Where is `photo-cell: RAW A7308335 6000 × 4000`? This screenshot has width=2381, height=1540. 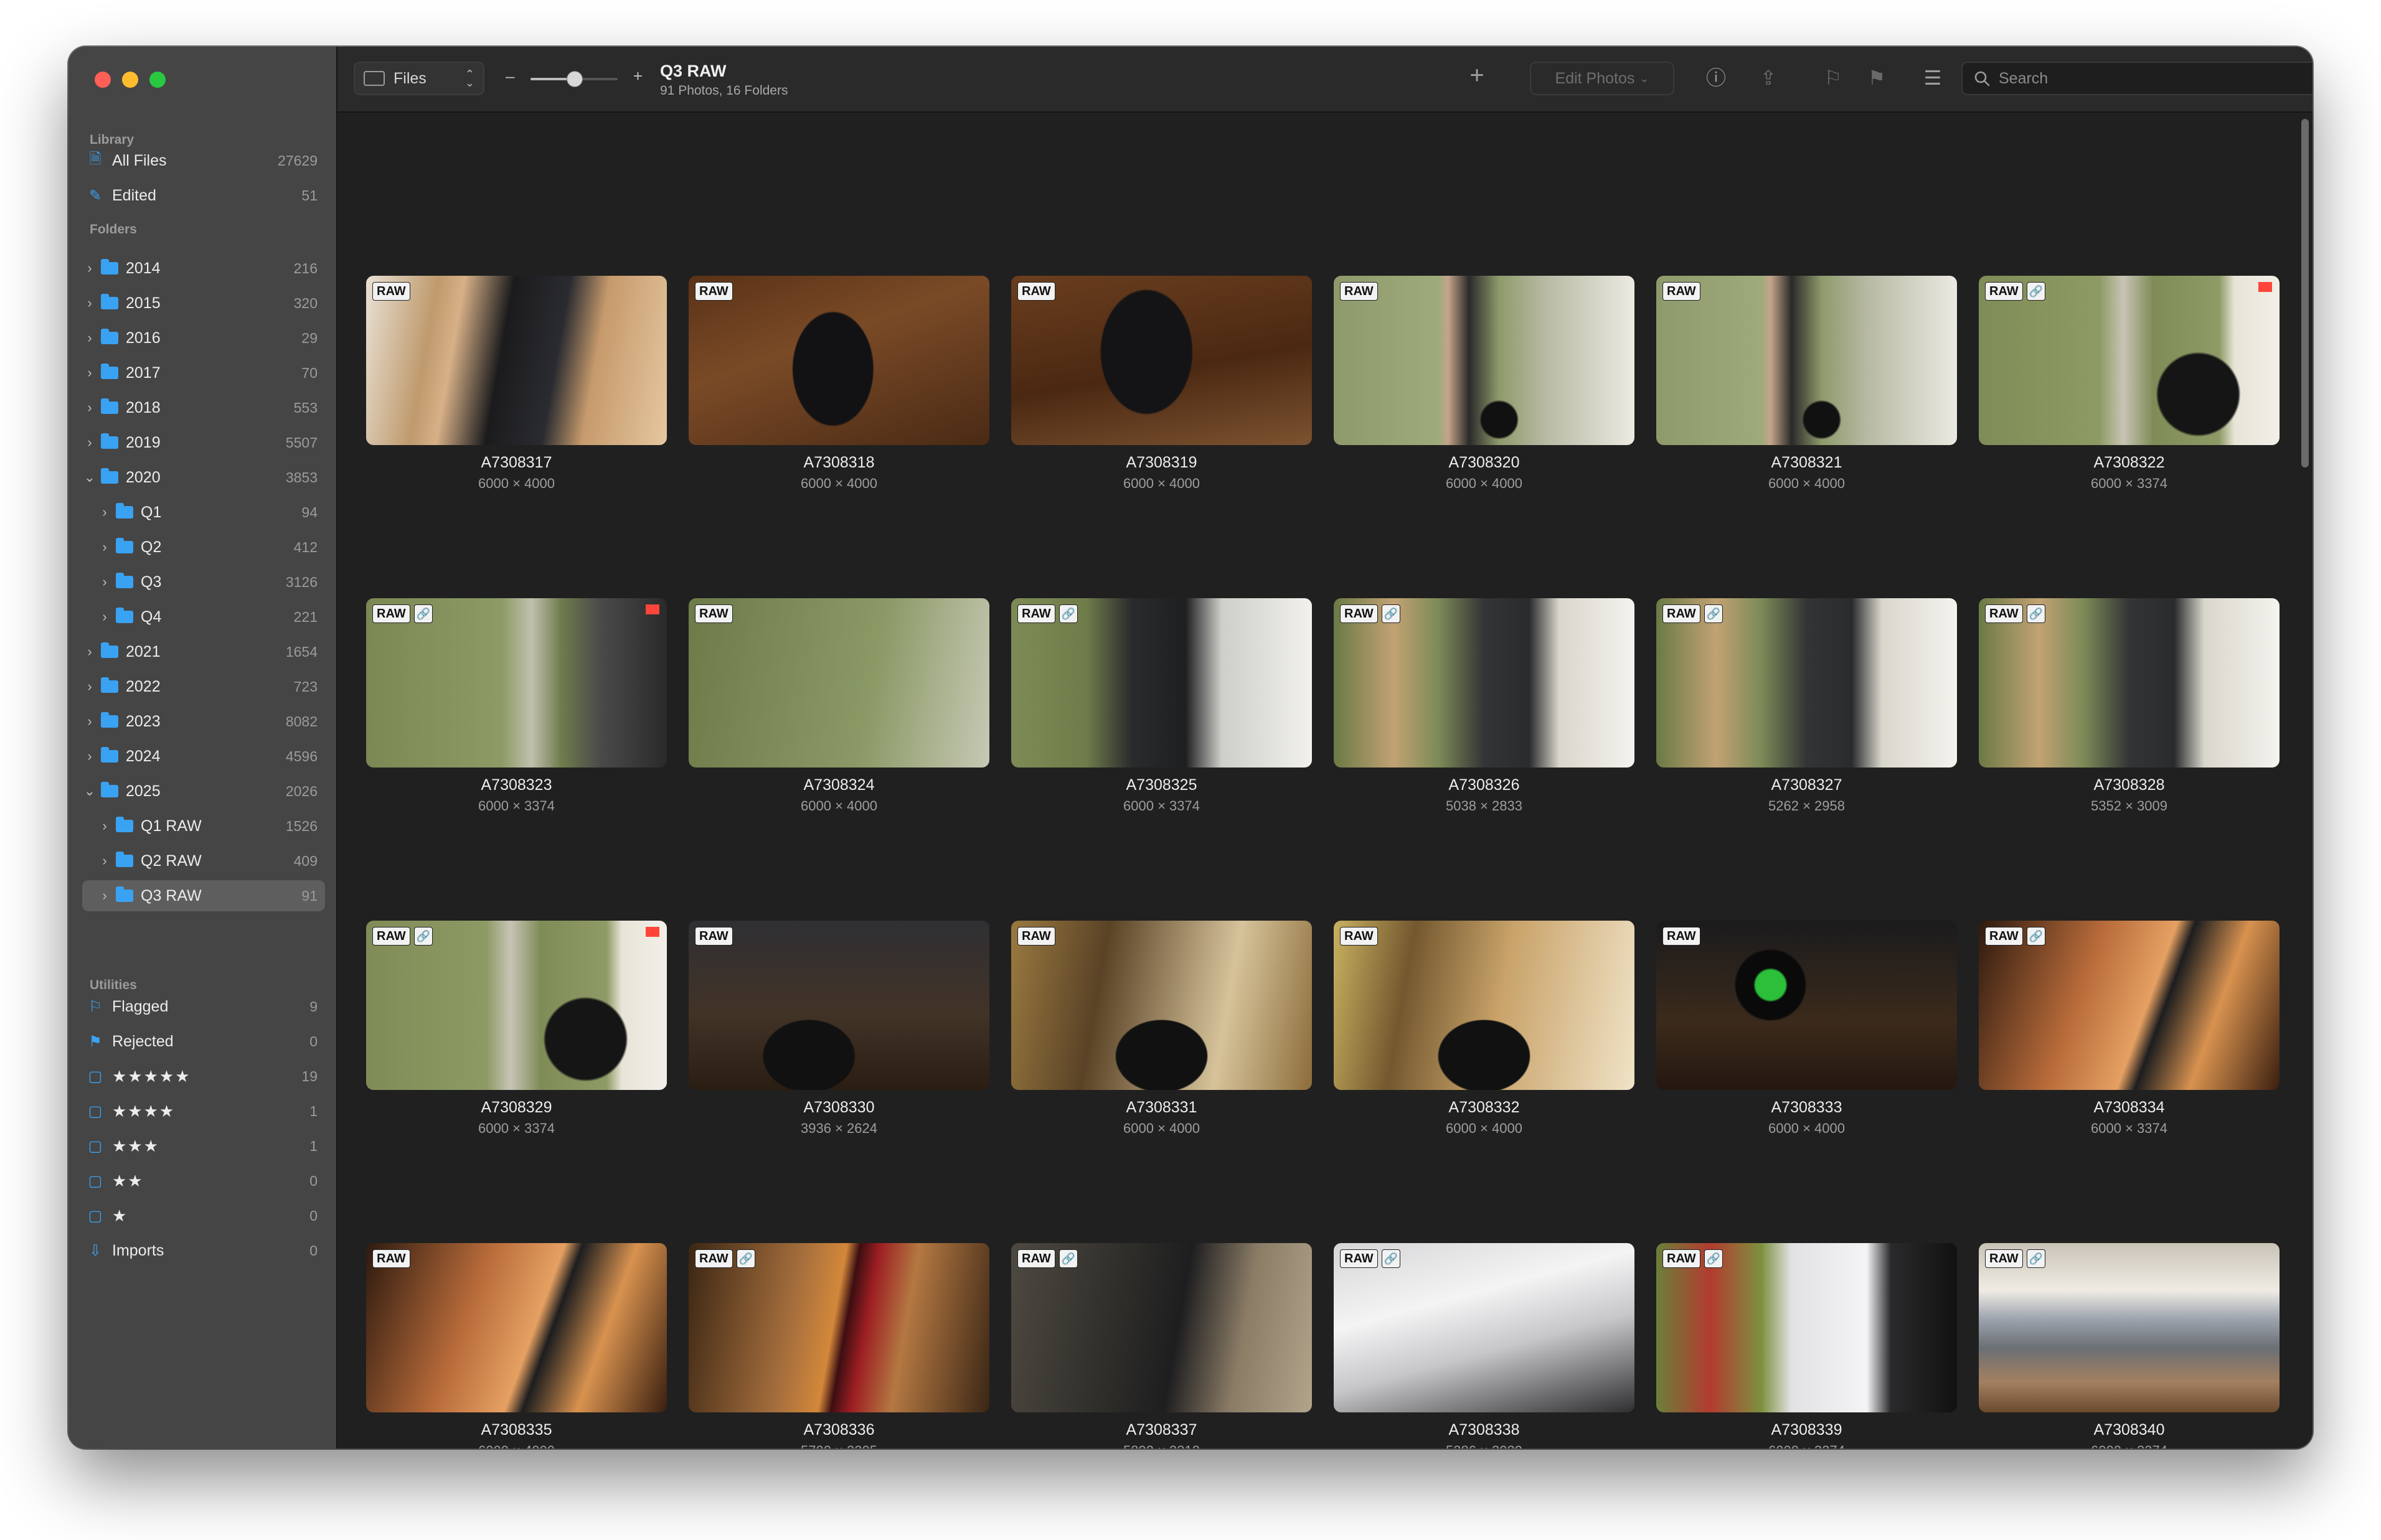 photo-cell: RAW A7308335 6000 × 4000 is located at coordinates (516, 1345).